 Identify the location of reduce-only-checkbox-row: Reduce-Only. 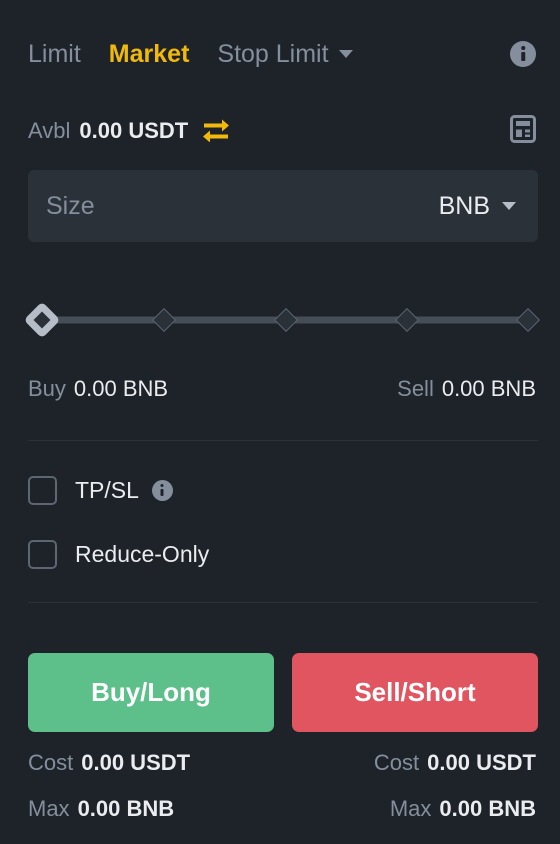
(118, 554).